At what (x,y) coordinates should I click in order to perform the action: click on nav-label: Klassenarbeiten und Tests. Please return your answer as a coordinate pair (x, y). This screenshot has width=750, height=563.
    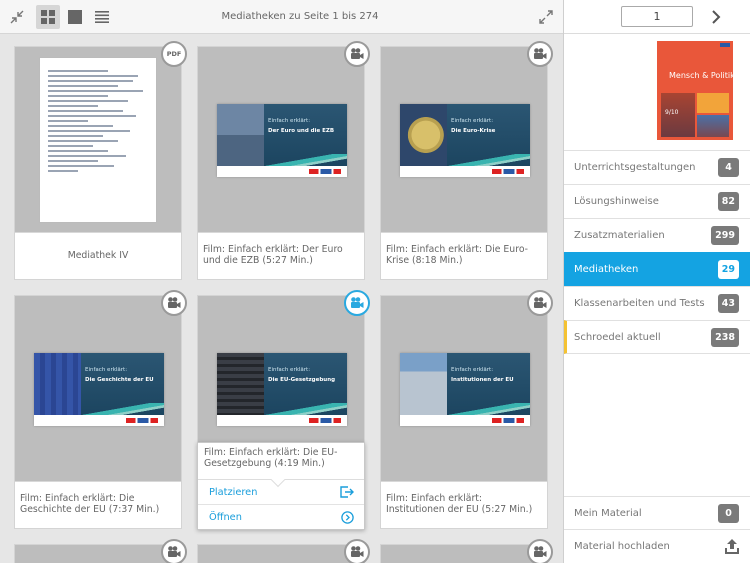
    Looking at the image, I should click on (639, 303).